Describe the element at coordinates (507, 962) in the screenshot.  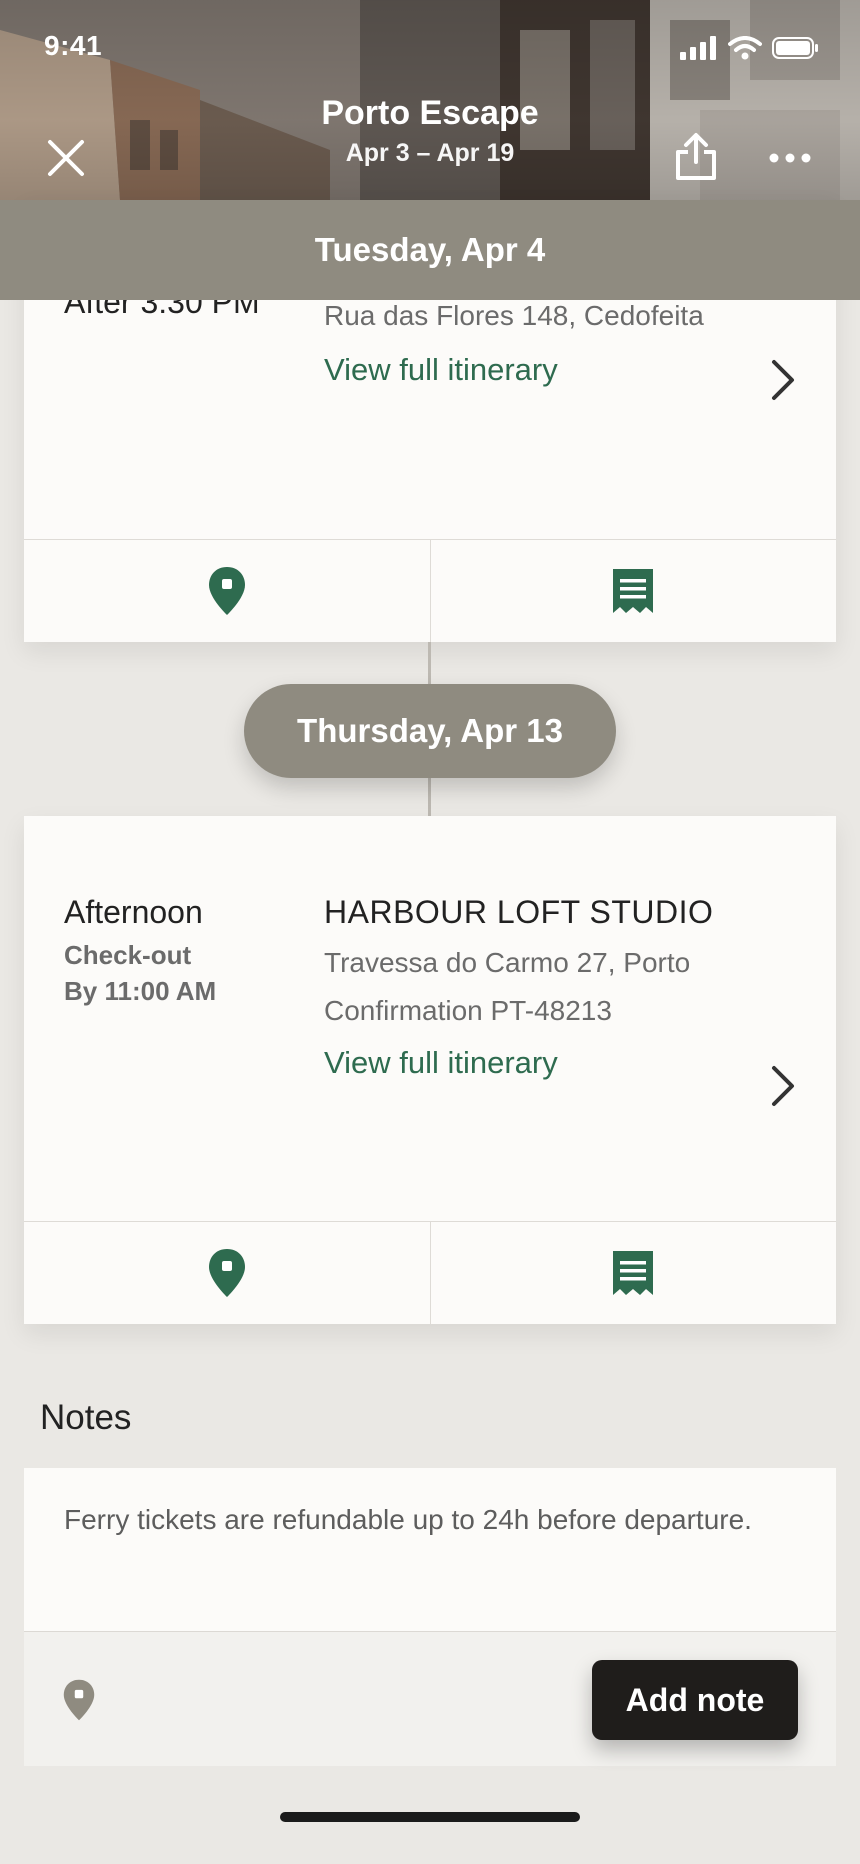
I see `card-address: Travessa do Carmo 27, Porto` at that location.